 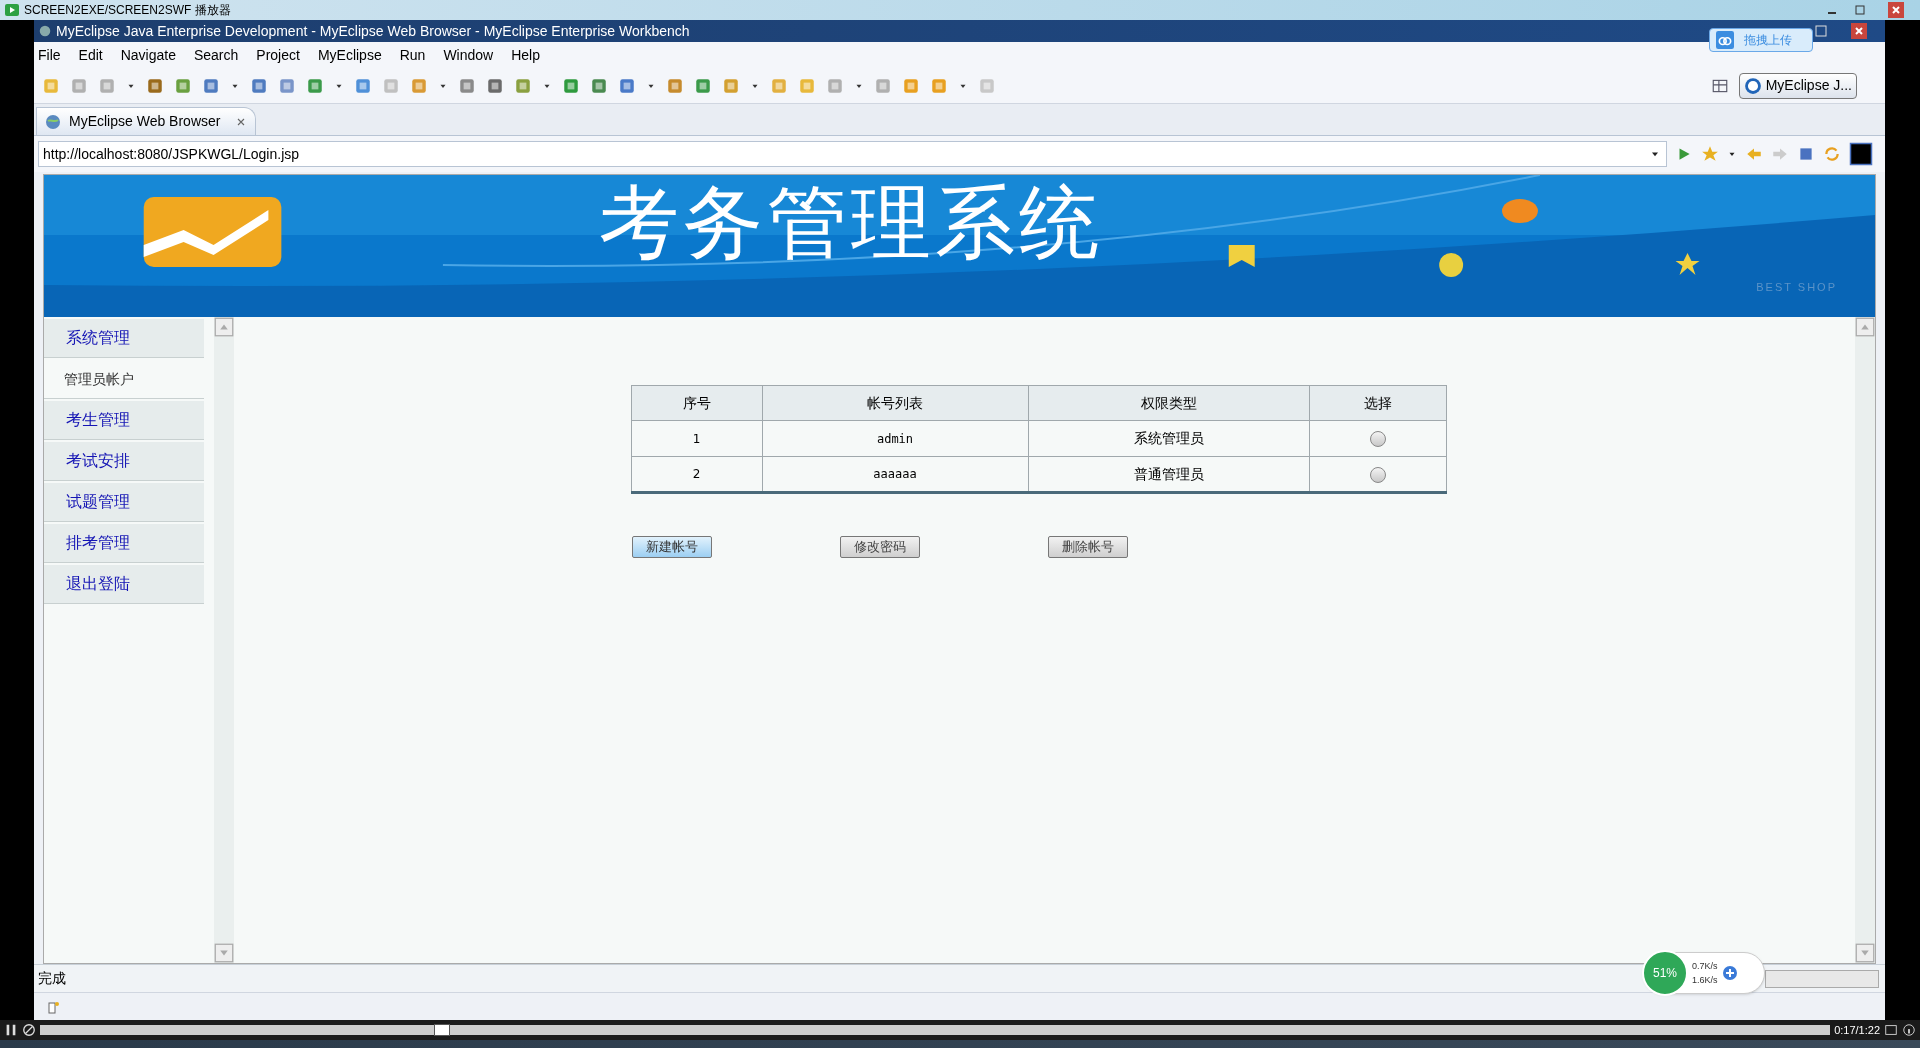 What do you see at coordinates (1729, 973) in the screenshot?
I see `plus-icon` at bounding box center [1729, 973].